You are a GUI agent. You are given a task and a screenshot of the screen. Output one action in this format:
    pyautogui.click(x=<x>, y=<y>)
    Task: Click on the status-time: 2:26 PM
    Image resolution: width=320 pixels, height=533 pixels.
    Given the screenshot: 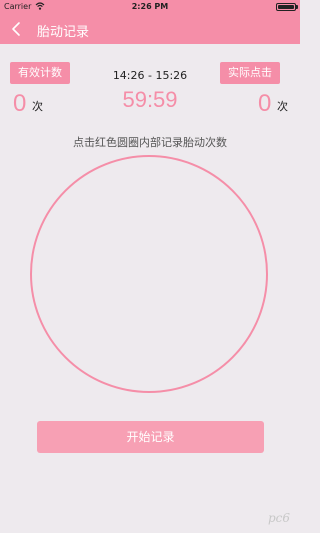 What is the action you would take?
    pyautogui.click(x=150, y=6)
    